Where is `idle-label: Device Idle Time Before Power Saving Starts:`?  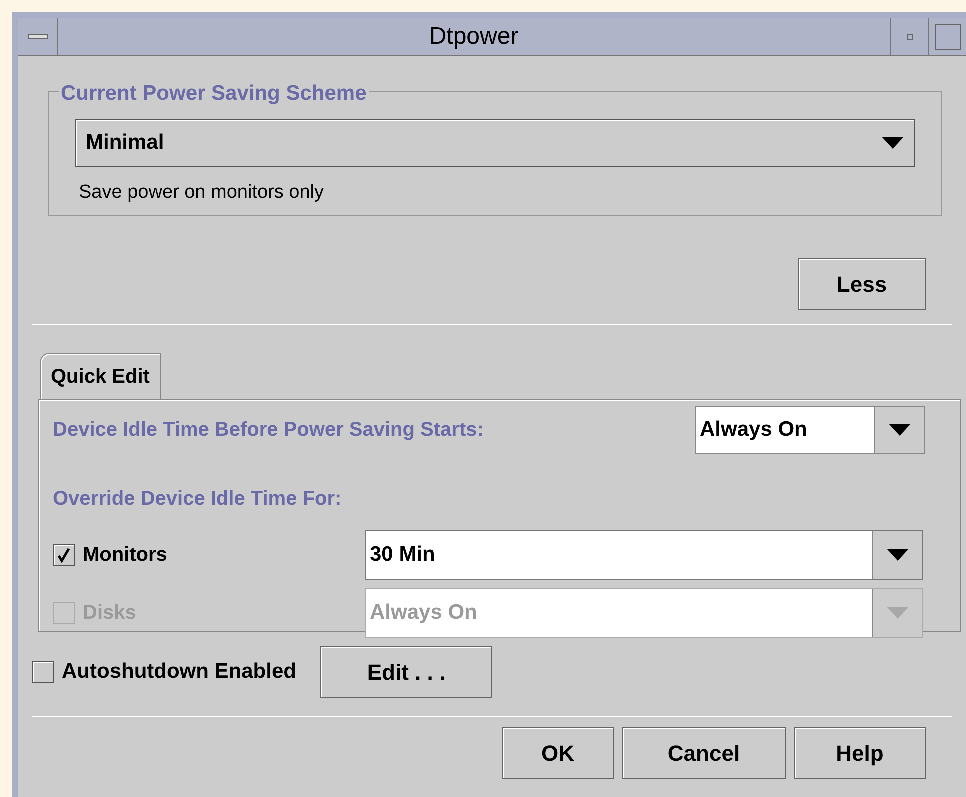 idle-label: Device Idle Time Before Power Saving Starts: is located at coordinates (269, 430).